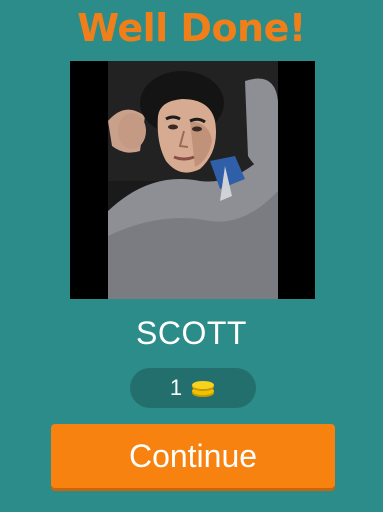 The height and width of the screenshot is (512, 383). What do you see at coordinates (176, 387) in the screenshot?
I see `coin-count: 1` at bounding box center [176, 387].